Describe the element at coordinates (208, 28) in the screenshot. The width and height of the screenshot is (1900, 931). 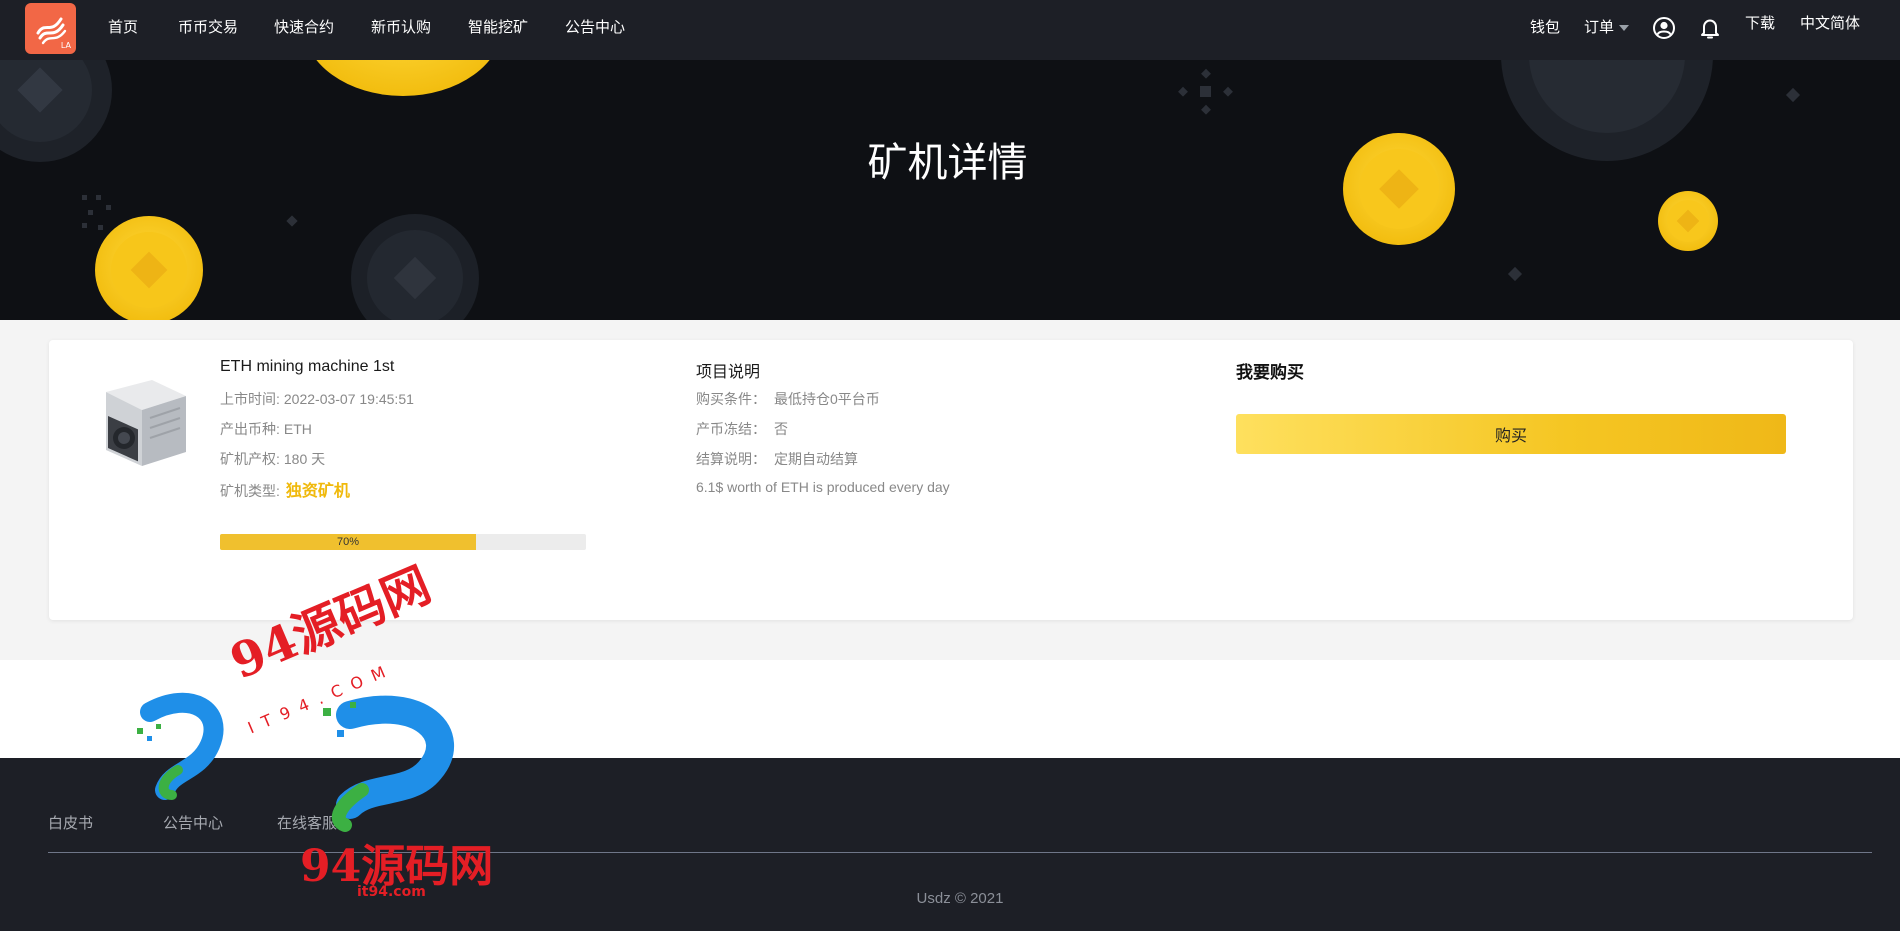
I see `nav-spot-trading: 币币交易` at that location.